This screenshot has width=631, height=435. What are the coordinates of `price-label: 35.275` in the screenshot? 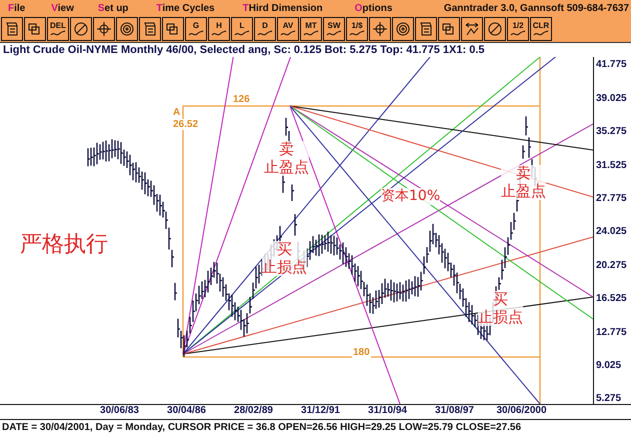 It's located at (612, 132).